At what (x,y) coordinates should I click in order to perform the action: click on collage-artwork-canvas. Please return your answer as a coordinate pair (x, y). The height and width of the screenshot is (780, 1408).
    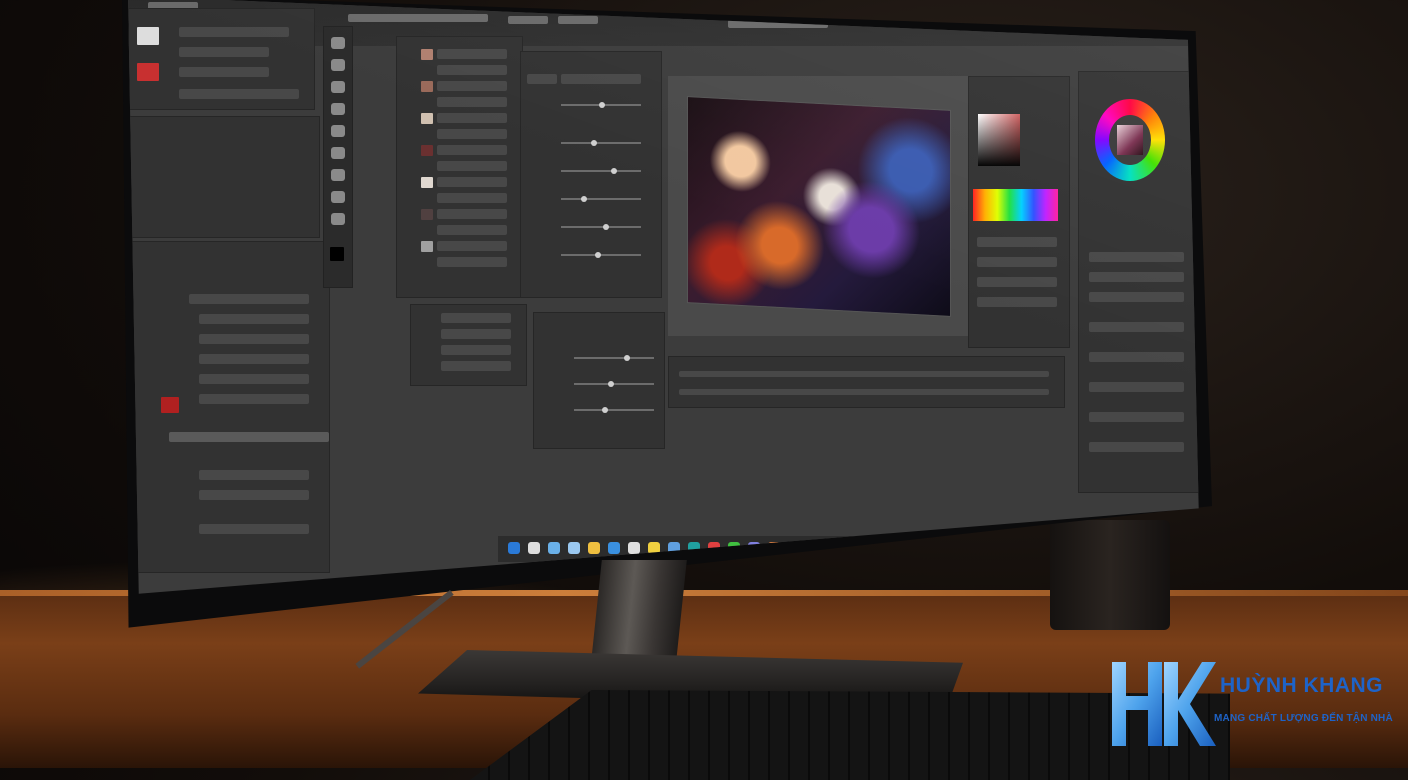
    Looking at the image, I should click on (819, 206).